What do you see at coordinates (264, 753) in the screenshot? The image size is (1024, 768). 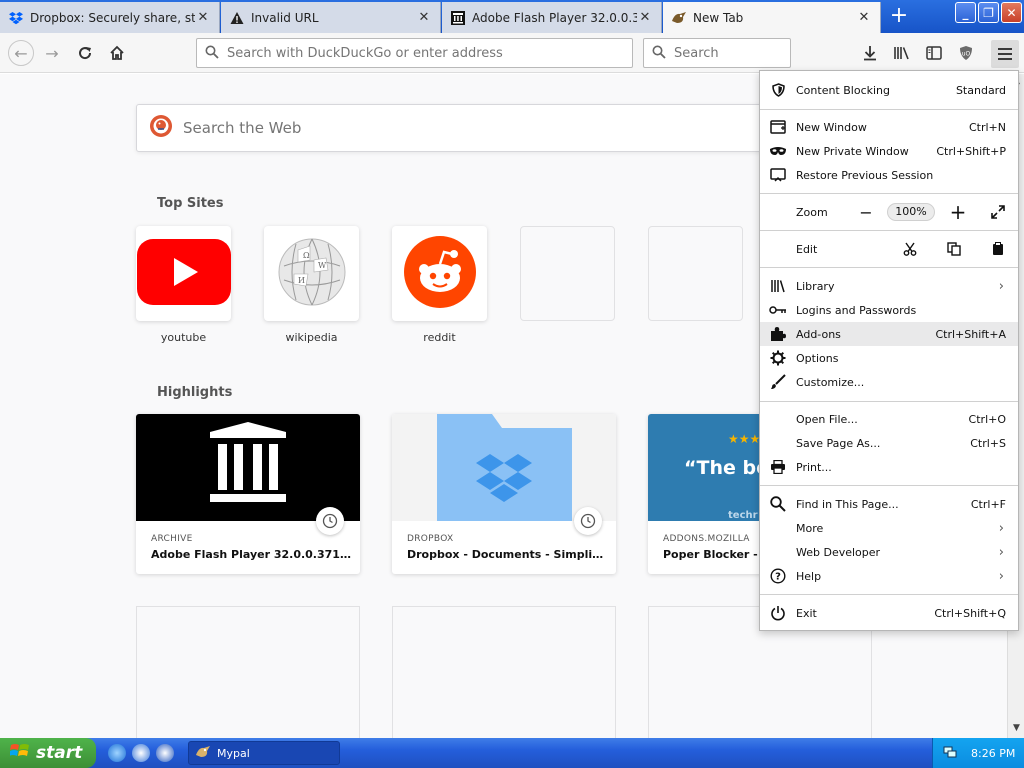 I see `taskbar-item-mypal: Mypal` at bounding box center [264, 753].